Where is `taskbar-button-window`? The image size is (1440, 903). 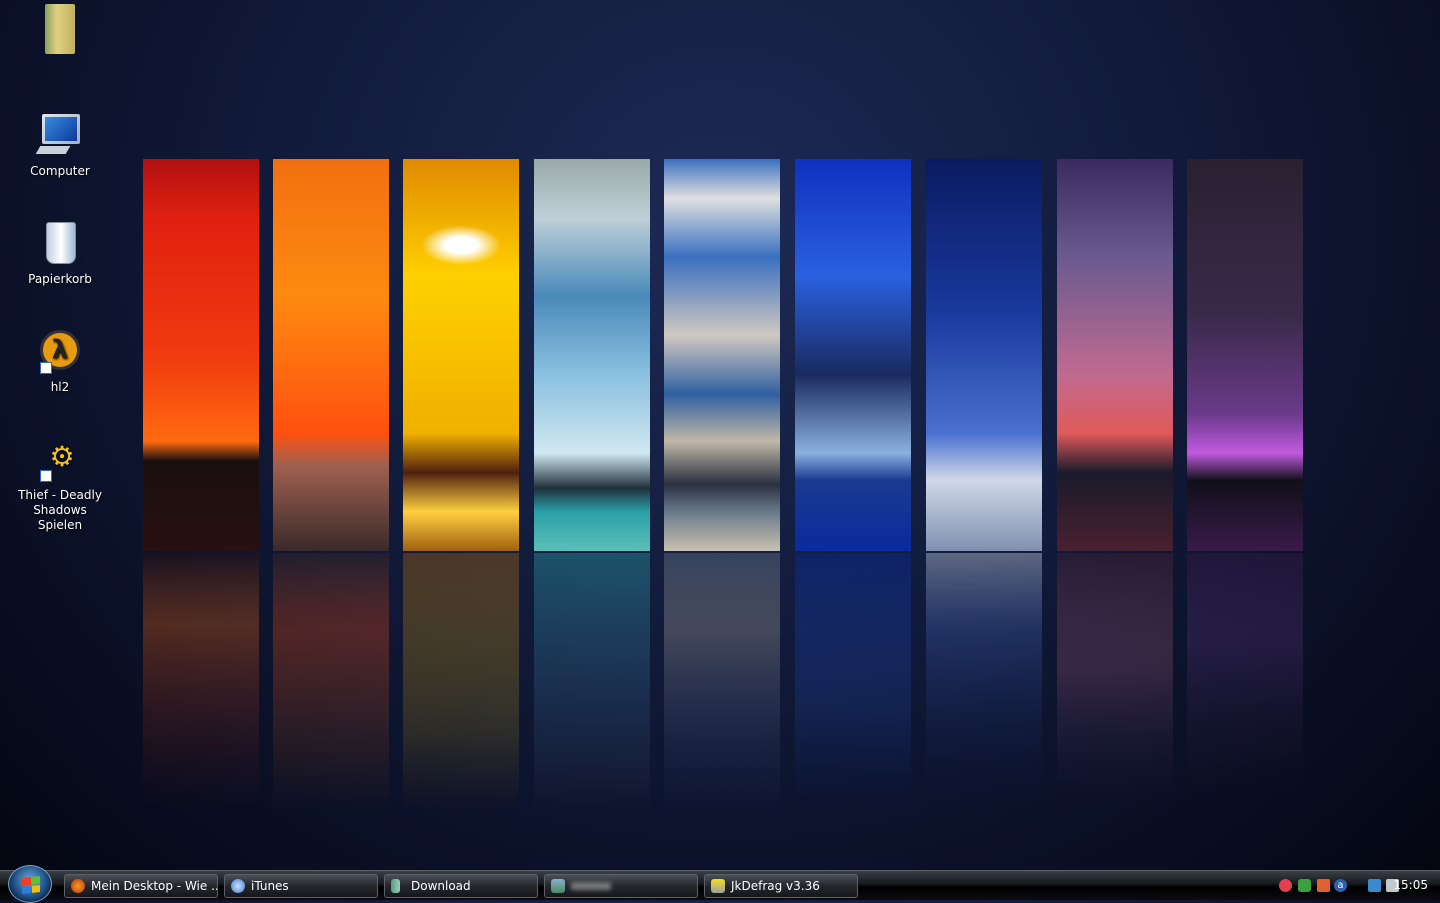 taskbar-button-window is located at coordinates (621, 886).